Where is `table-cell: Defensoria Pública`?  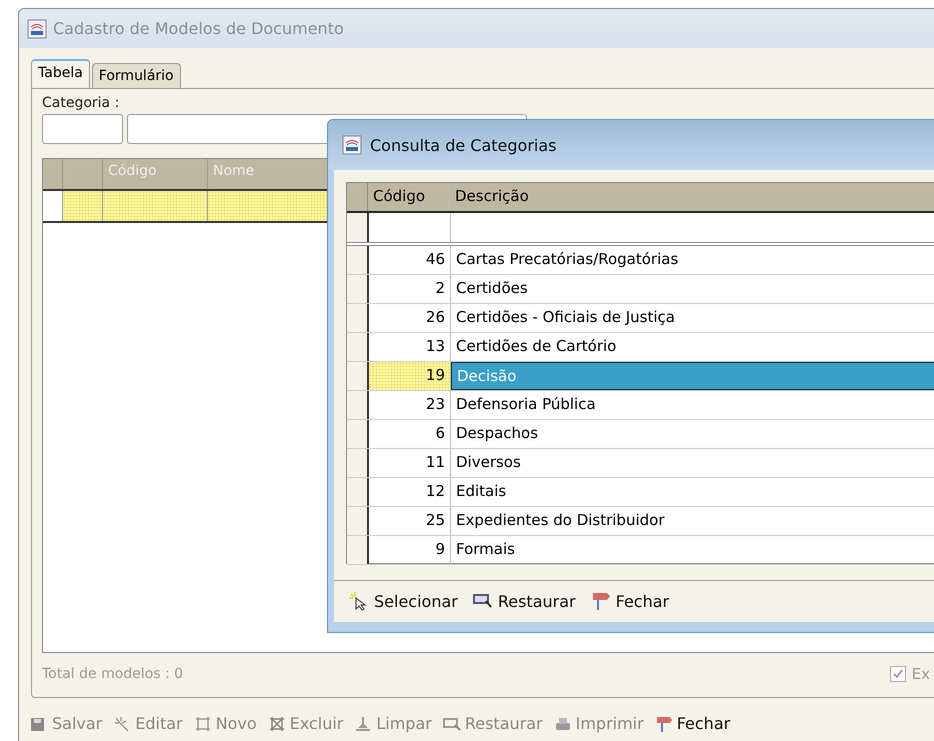
table-cell: Defensoria Pública is located at coordinates (692, 405).